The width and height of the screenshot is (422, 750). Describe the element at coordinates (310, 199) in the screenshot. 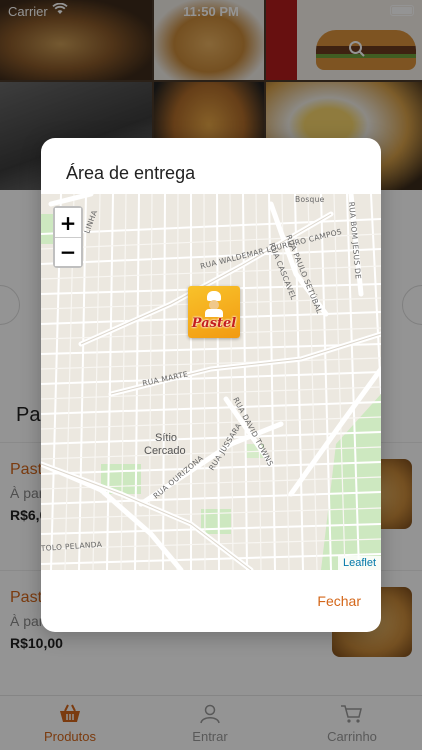

I see `street-label: Bosque` at that location.